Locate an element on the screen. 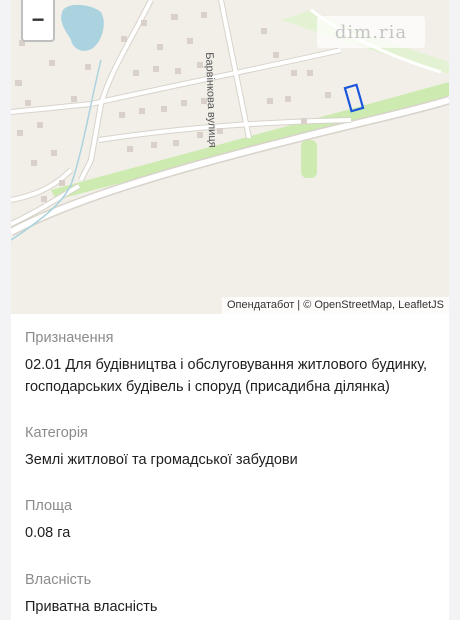 This screenshot has height=620, width=460. zoom-out-button: − is located at coordinates (38, 21).